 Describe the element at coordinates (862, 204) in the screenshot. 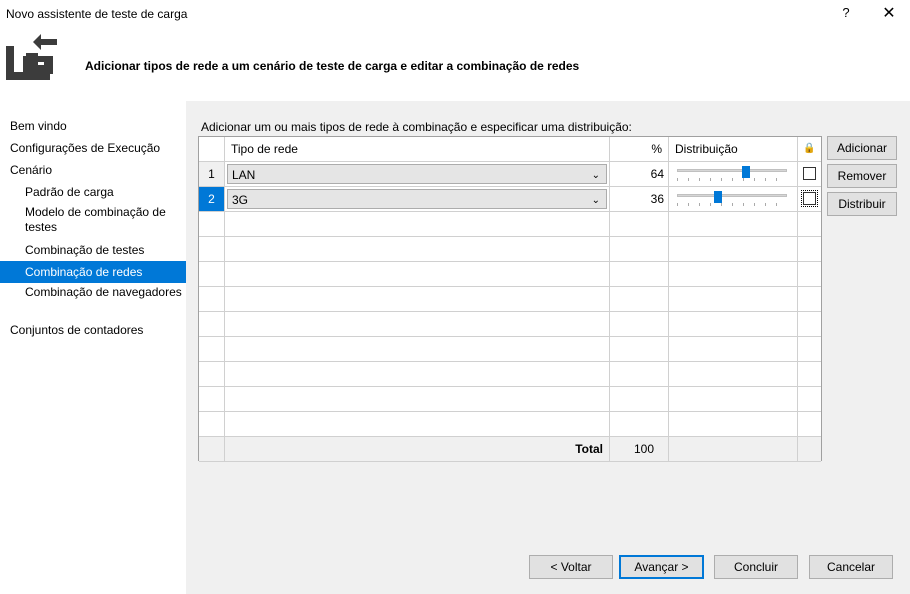

I see `distribute-button: Distribuir` at that location.